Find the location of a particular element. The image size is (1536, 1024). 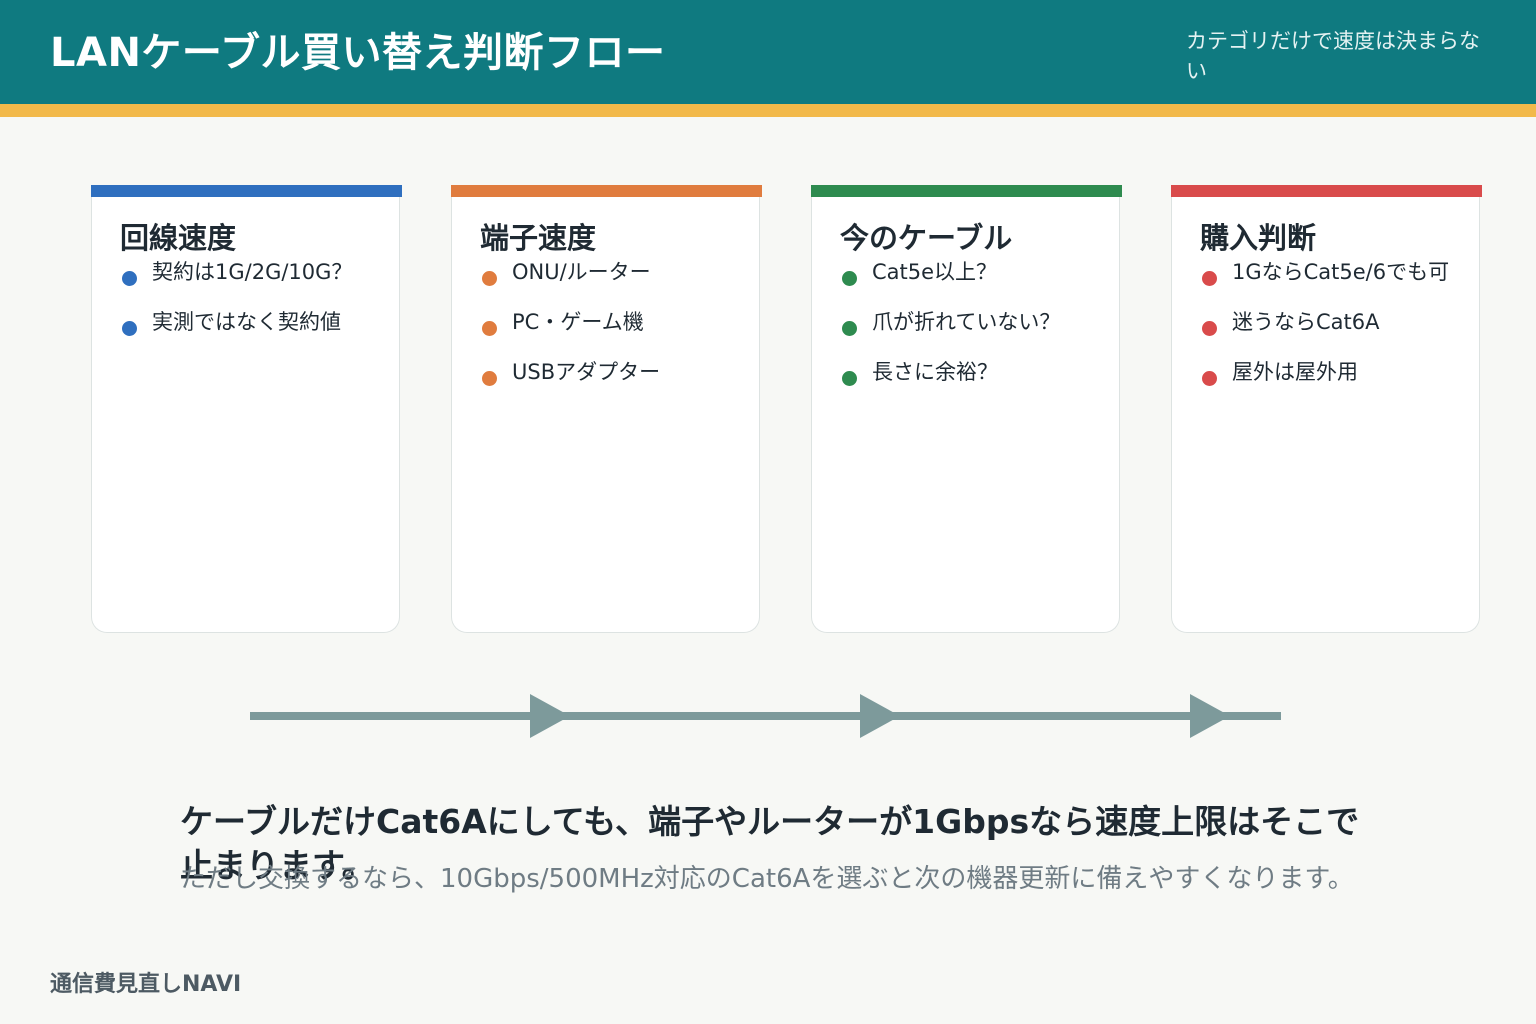

flow-arrow is located at coordinates (765, 716).